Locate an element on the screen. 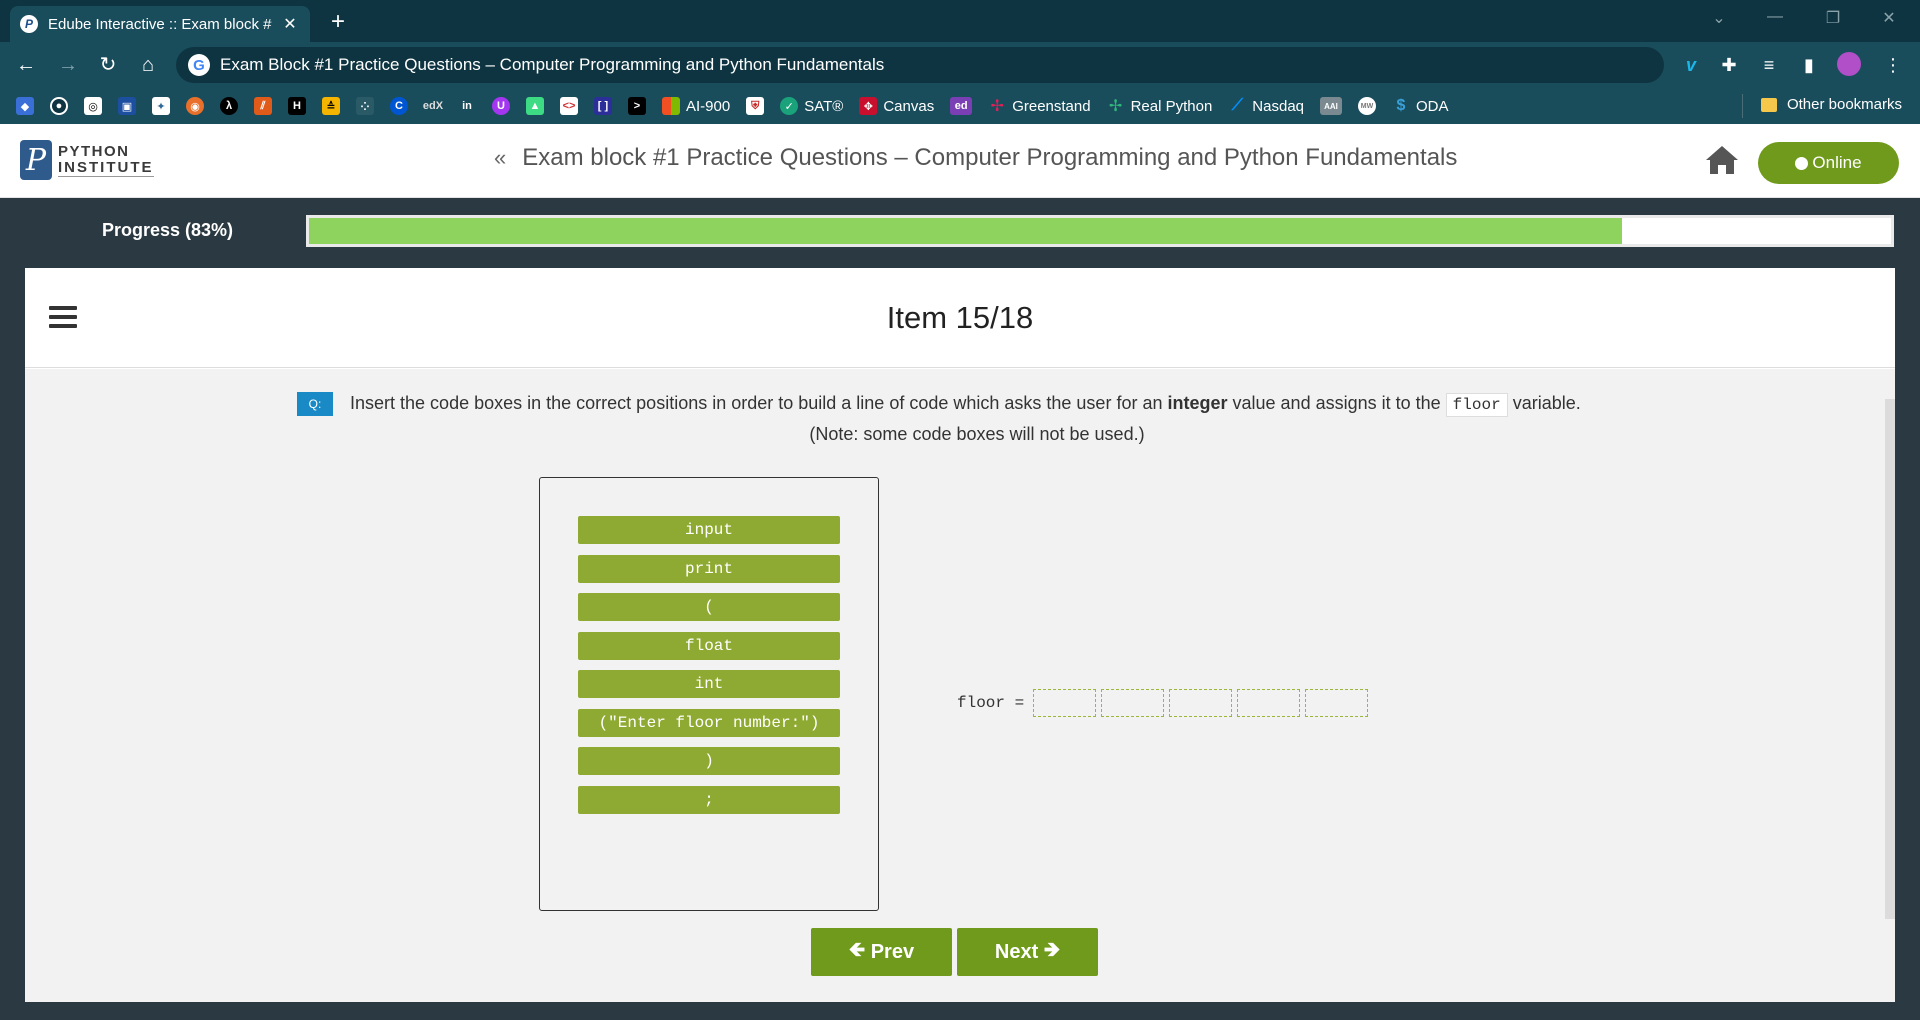 This screenshot has width=1920, height=1020. scrollbar is located at coordinates (1890, 659).